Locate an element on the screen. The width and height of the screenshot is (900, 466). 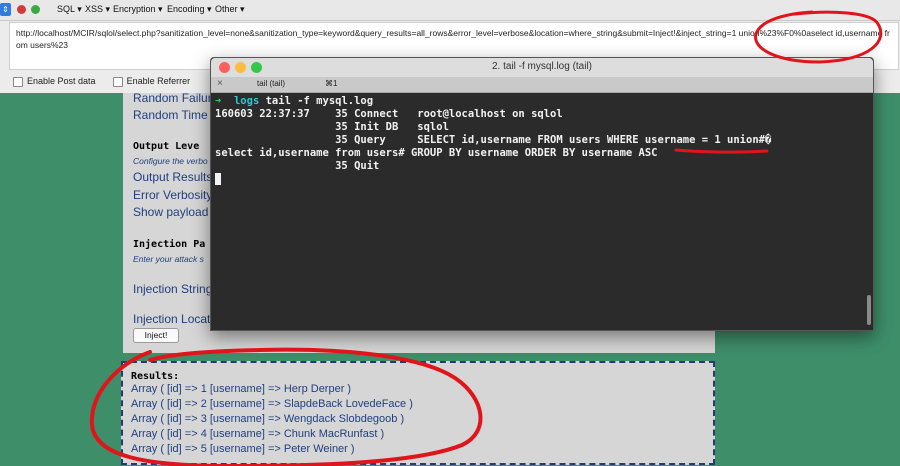
prompt-arrow-icon: ➜ is located at coordinates (218, 101).